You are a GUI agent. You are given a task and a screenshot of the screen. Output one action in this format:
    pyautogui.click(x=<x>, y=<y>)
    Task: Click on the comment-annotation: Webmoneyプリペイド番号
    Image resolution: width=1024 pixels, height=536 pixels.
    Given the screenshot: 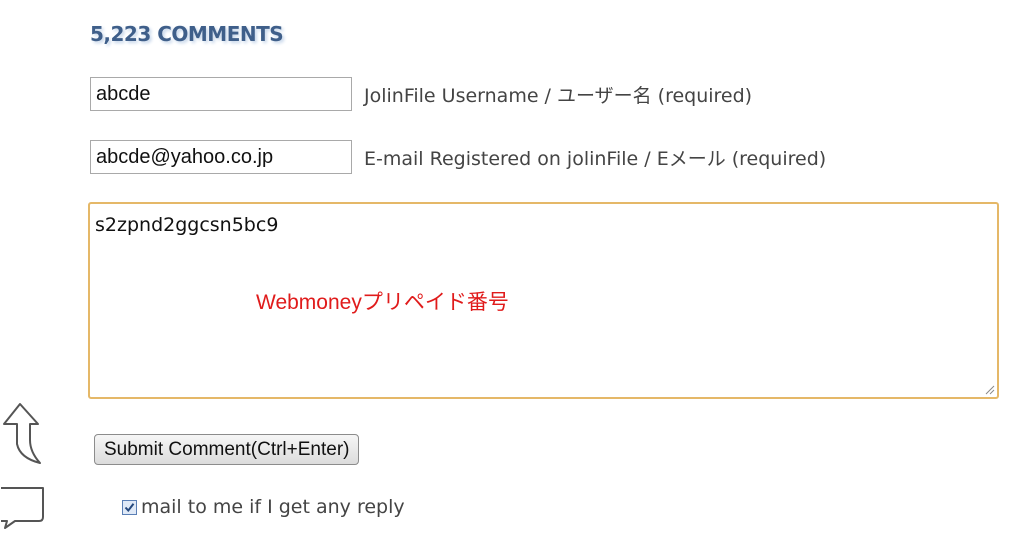 What is the action you would take?
    pyautogui.click(x=382, y=302)
    